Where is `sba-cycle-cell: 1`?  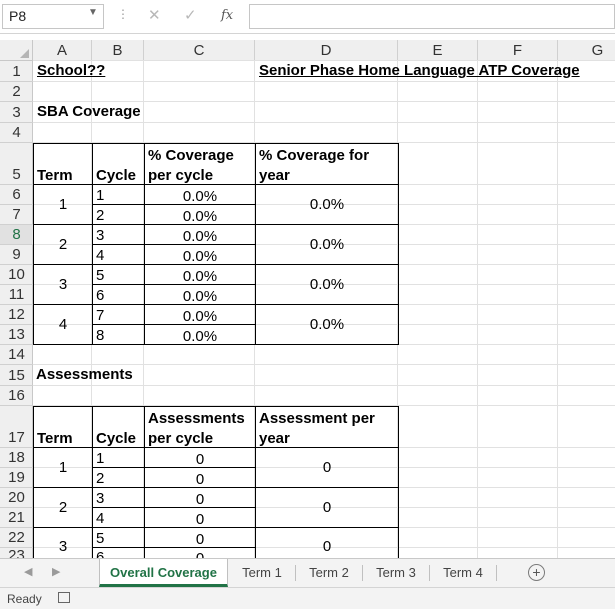
sba-cycle-cell: 1 is located at coordinates (118, 195).